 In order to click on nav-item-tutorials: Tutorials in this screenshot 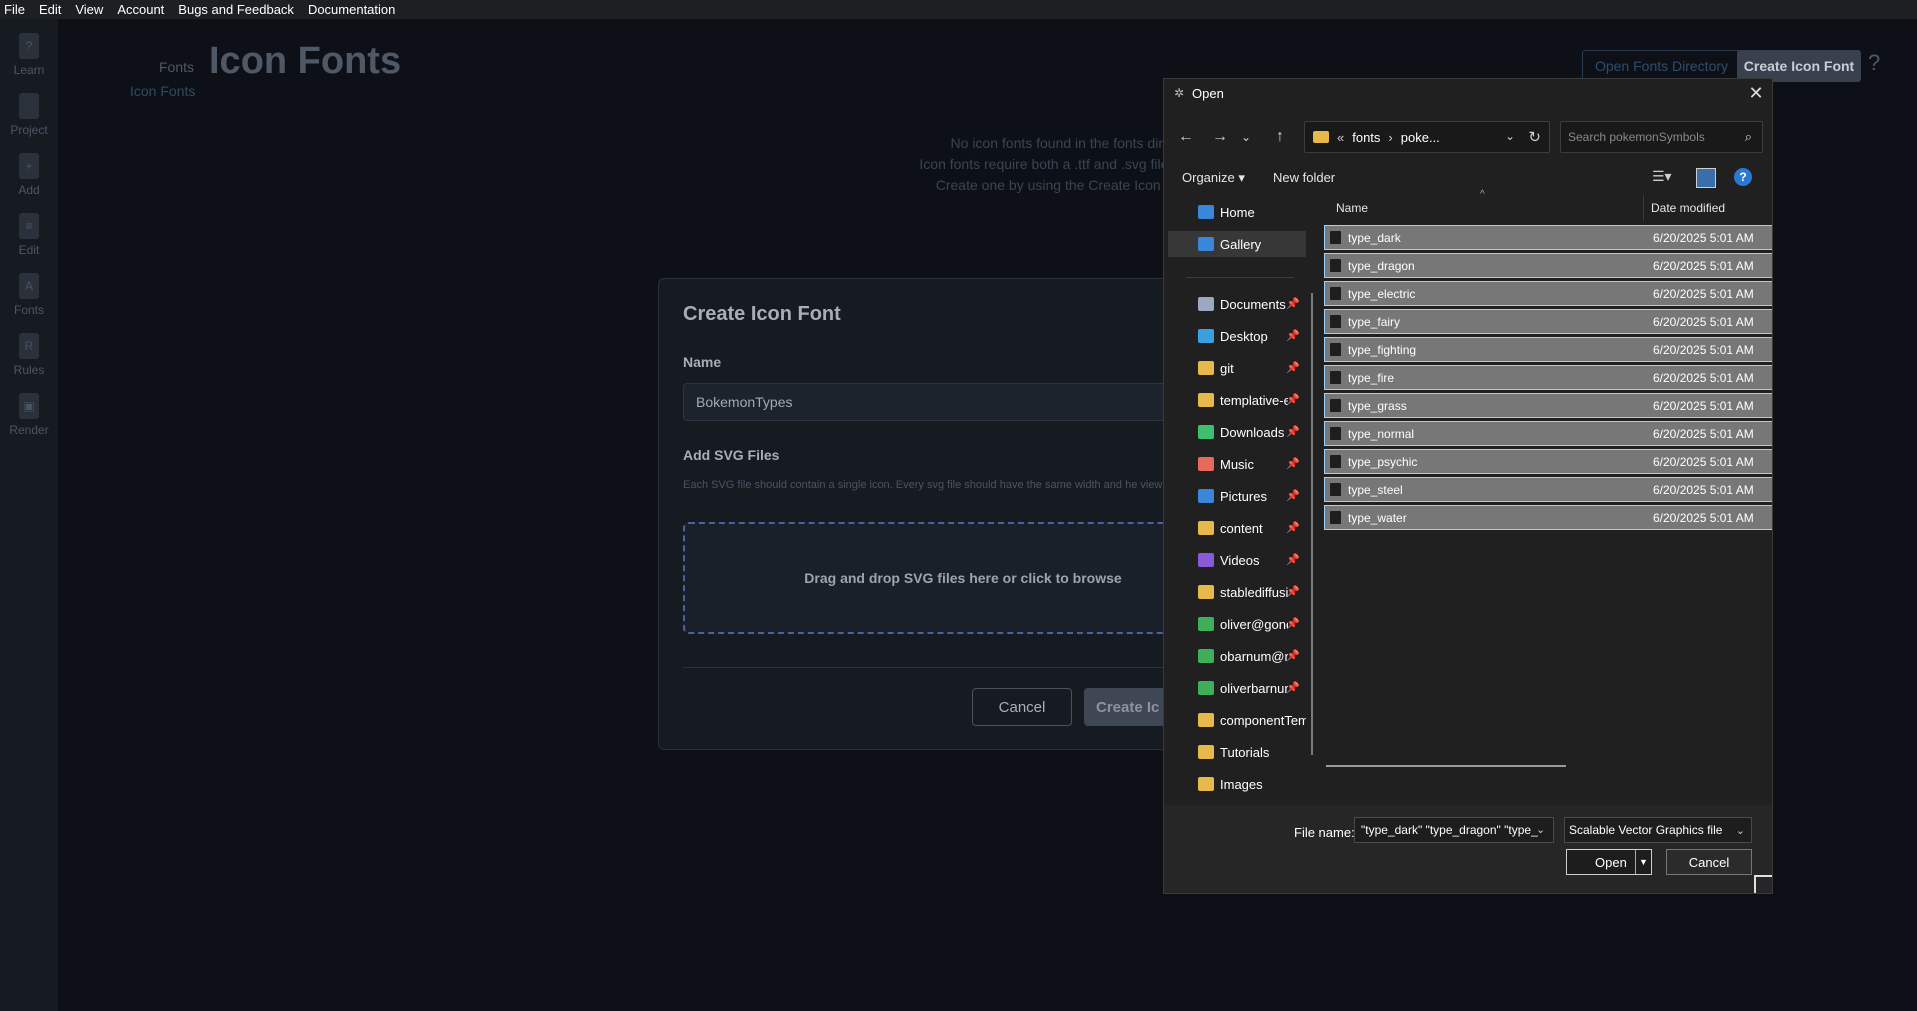, I will do `click(1237, 752)`.